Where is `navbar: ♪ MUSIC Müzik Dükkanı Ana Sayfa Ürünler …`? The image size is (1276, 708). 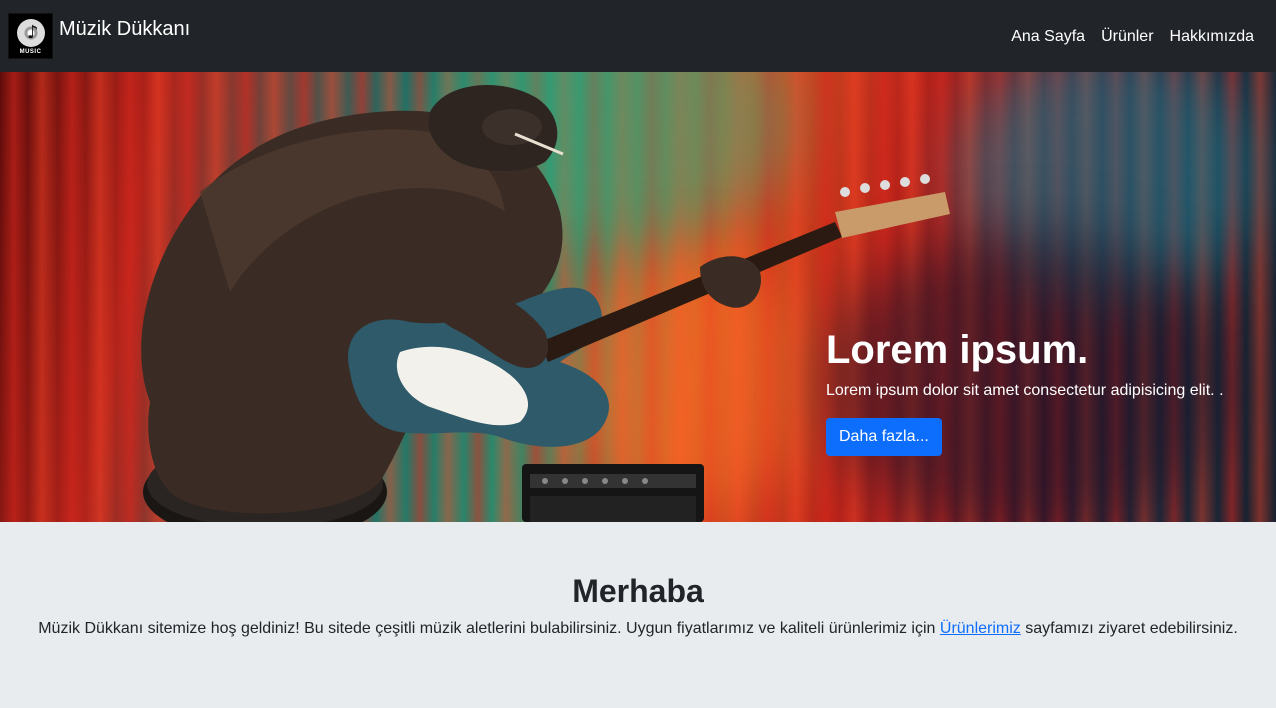
navbar: ♪ MUSIC Müzik Dükkanı Ana Sayfa Ürünler … is located at coordinates (638, 36).